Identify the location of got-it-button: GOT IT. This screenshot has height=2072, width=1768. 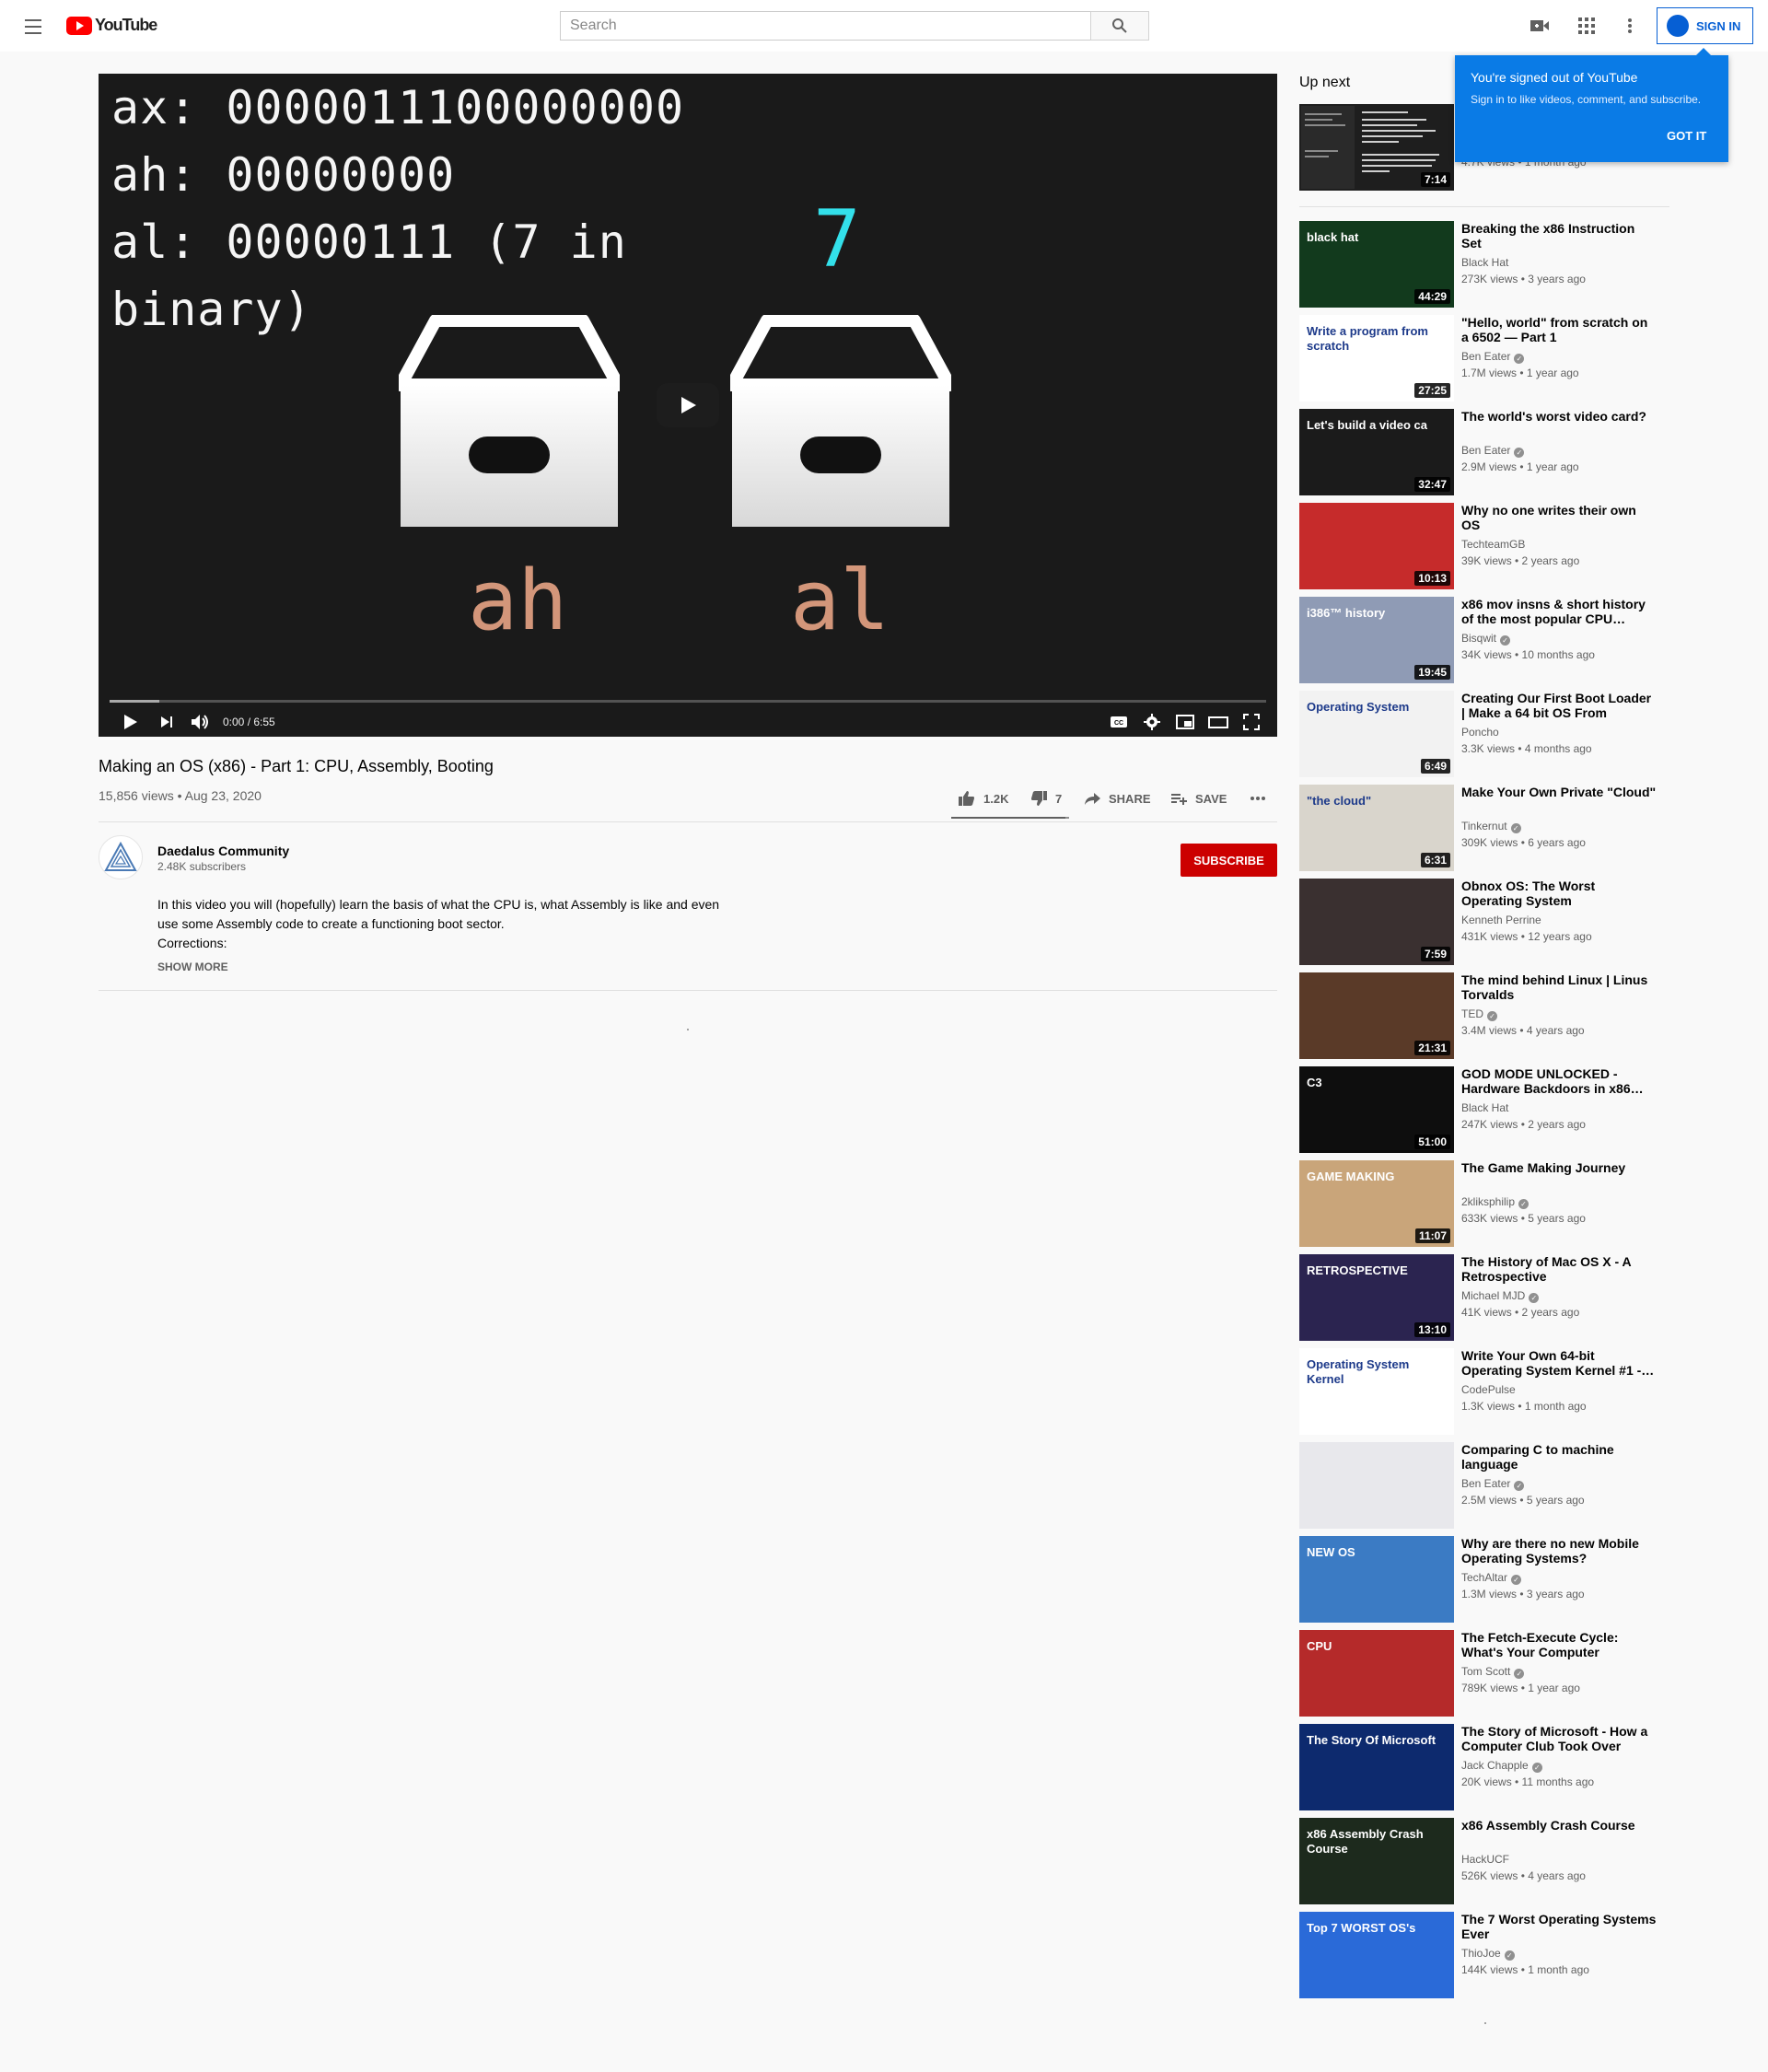
(1686, 136).